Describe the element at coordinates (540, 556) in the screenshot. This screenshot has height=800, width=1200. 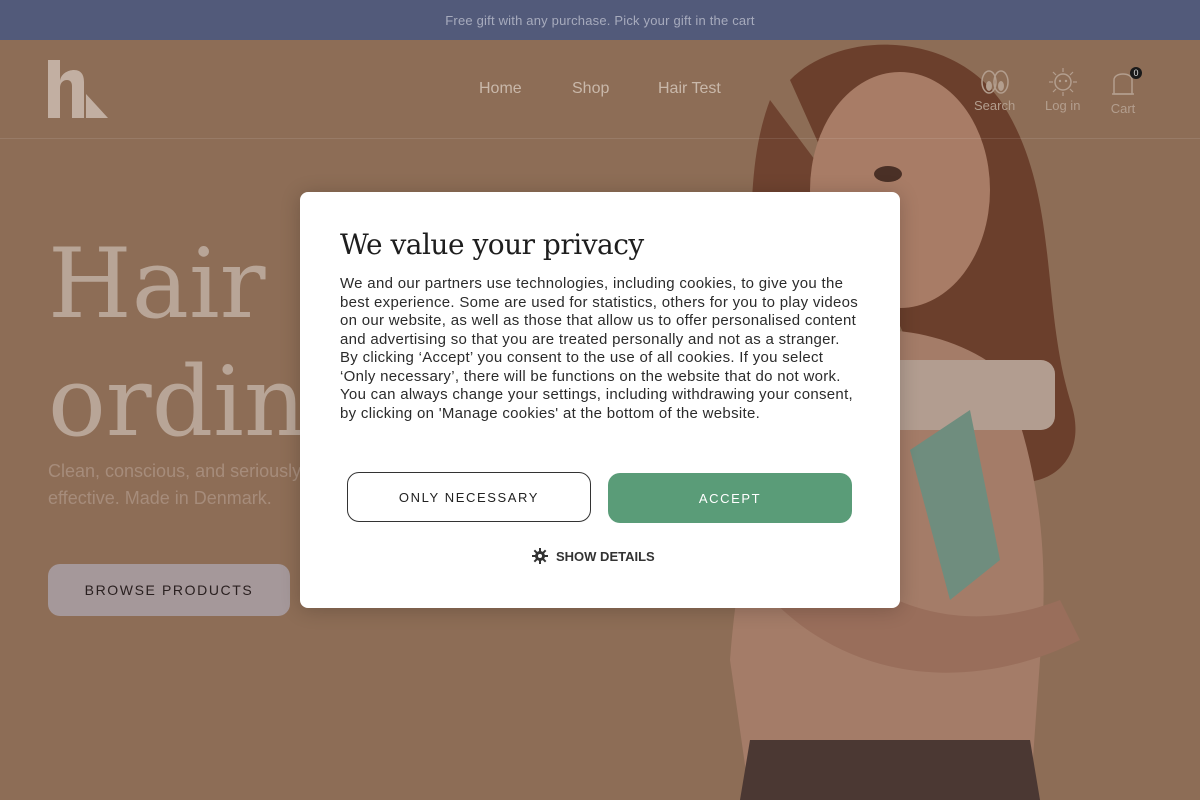
I see `gear-icon` at that location.